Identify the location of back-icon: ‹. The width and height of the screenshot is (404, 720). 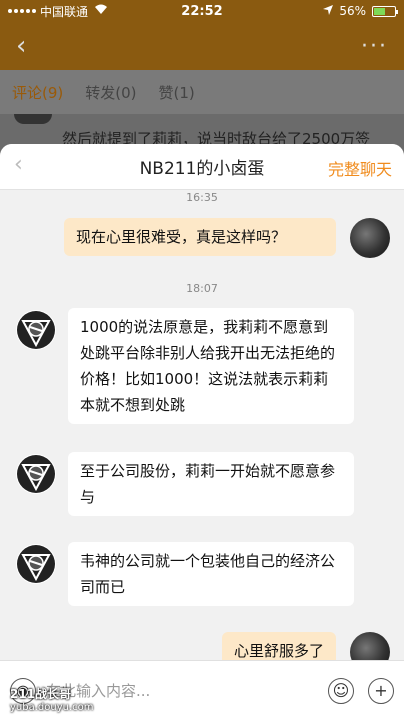
(21, 46).